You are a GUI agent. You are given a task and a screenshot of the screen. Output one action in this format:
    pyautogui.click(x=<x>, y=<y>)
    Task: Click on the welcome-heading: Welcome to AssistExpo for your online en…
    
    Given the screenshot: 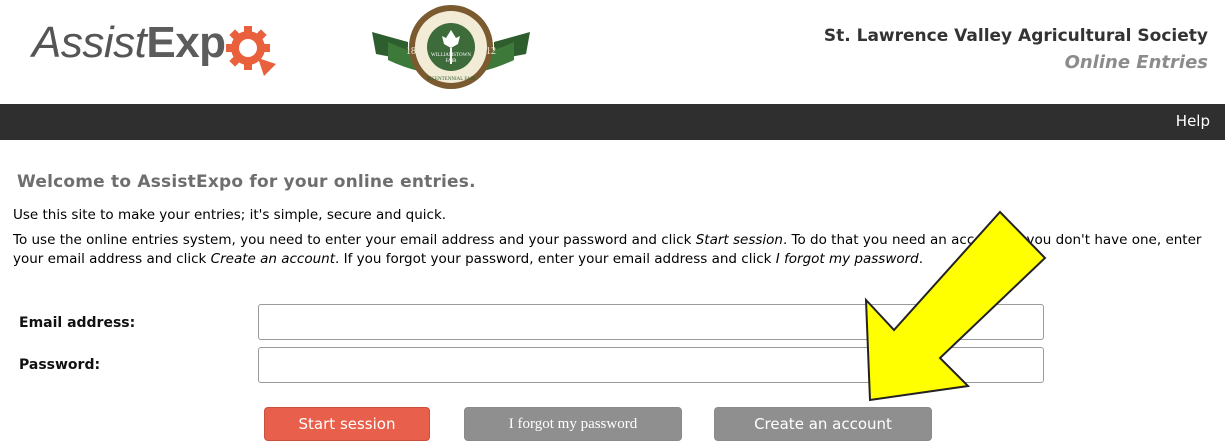 What is the action you would take?
    pyautogui.click(x=246, y=182)
    